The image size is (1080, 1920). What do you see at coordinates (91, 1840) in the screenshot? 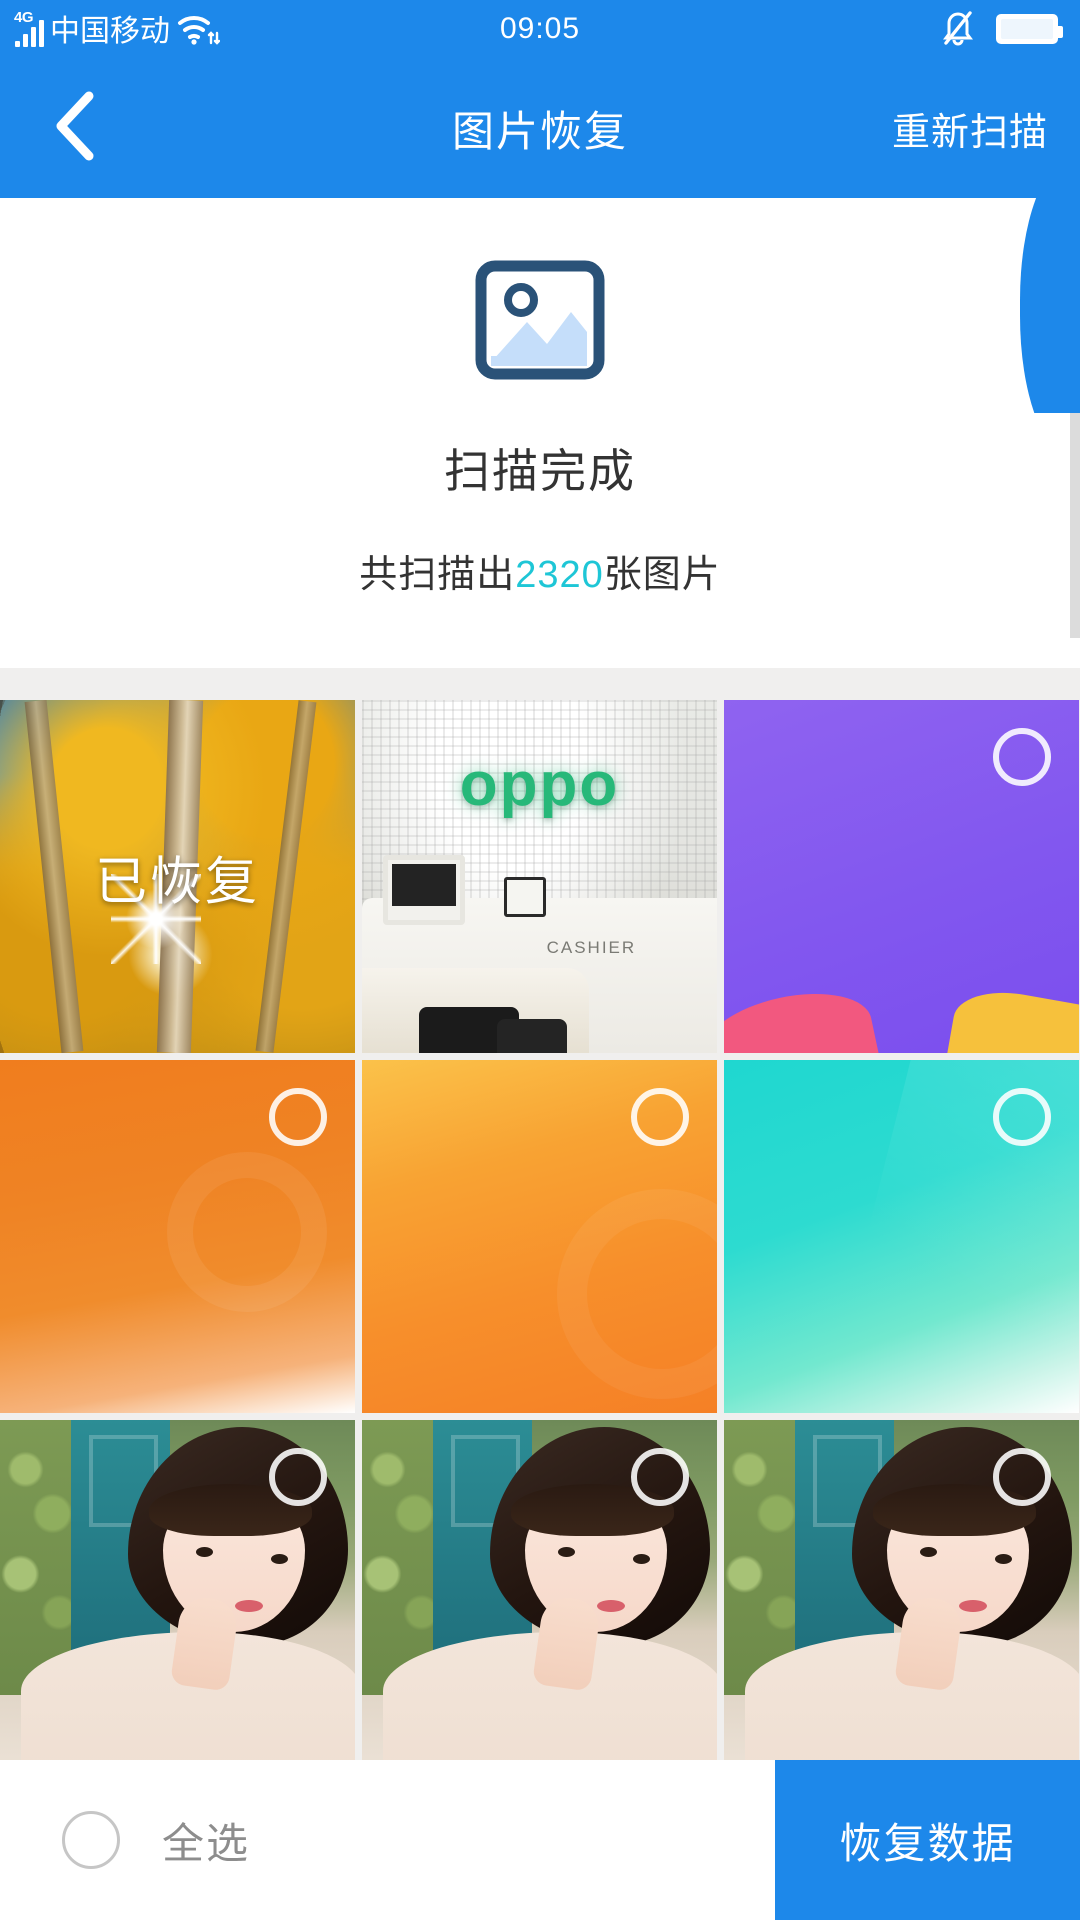
I see `select-all-checkbox` at bounding box center [91, 1840].